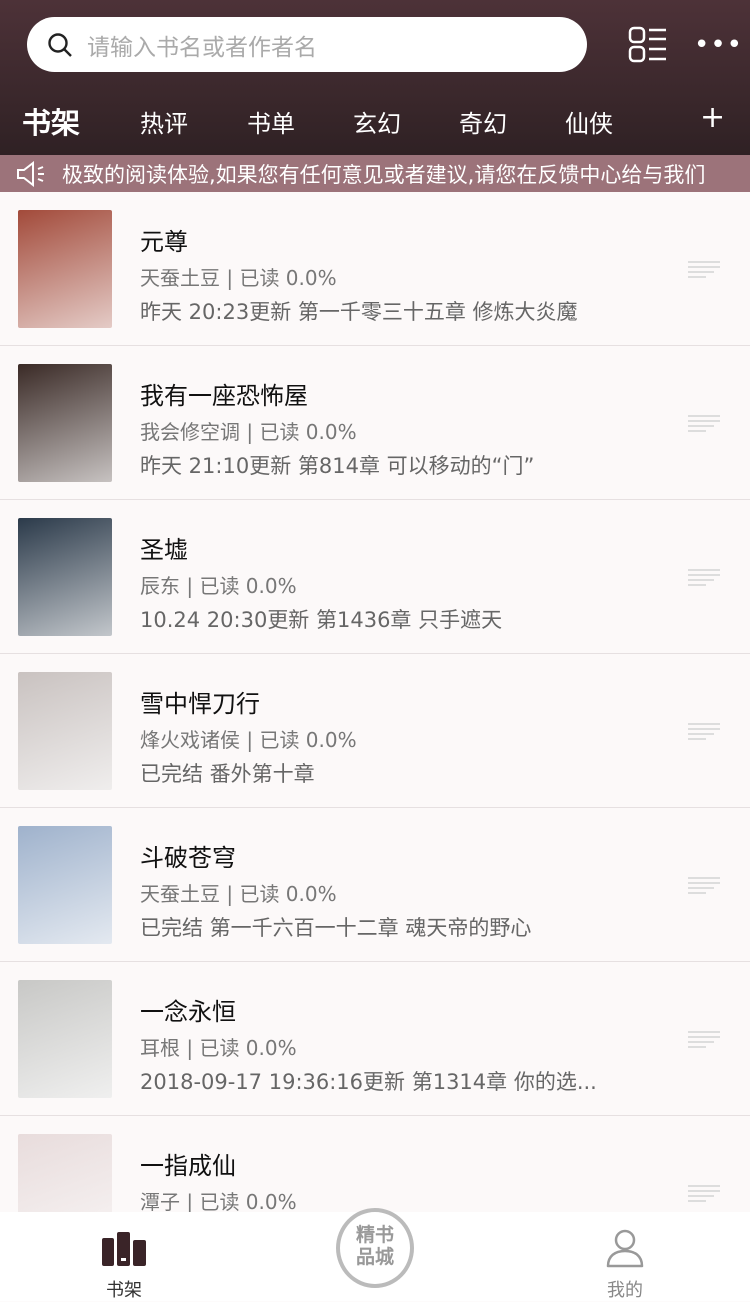 The height and width of the screenshot is (1302, 750). Describe the element at coordinates (188, 1166) in the screenshot. I see `book-title: 一指成仙` at that location.